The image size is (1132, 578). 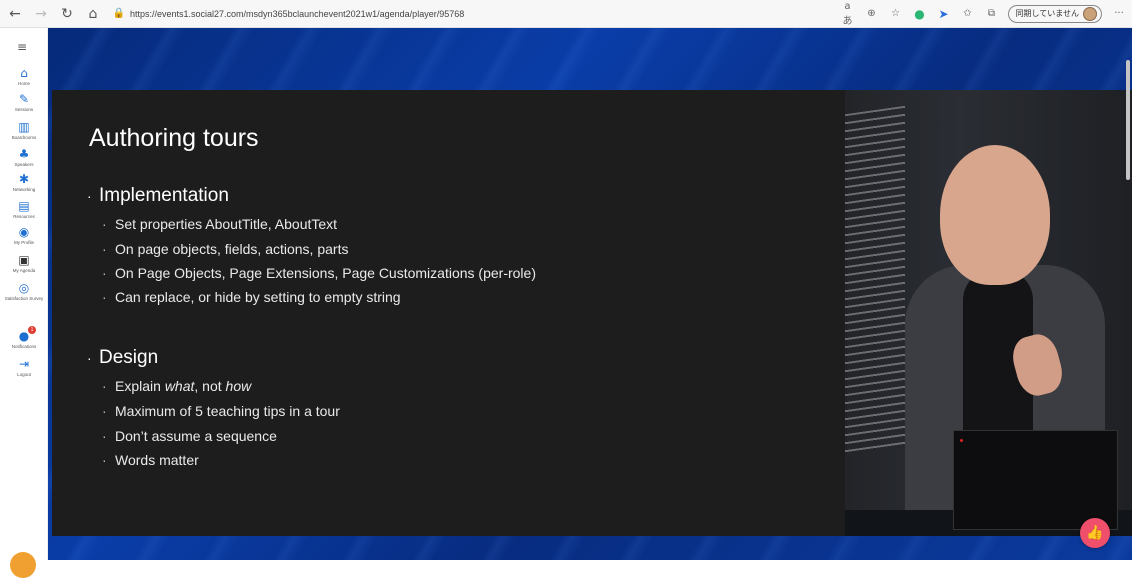 What do you see at coordinates (24, 179) in the screenshot?
I see `networking-icon: ✱` at bounding box center [24, 179].